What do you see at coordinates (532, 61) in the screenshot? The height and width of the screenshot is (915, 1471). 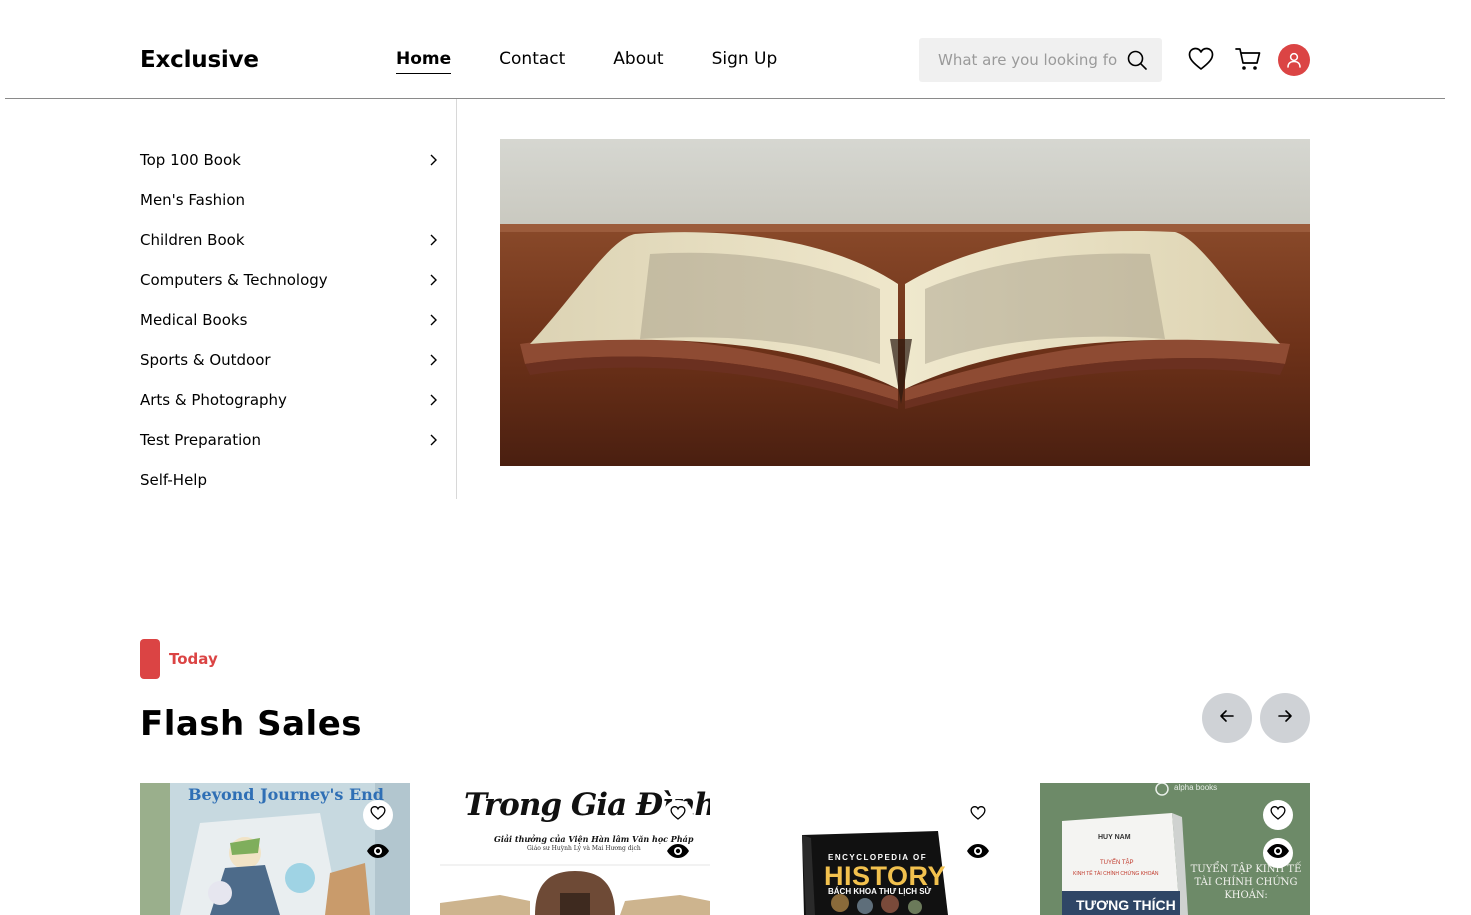 I see `nav-contact: Contact` at bounding box center [532, 61].